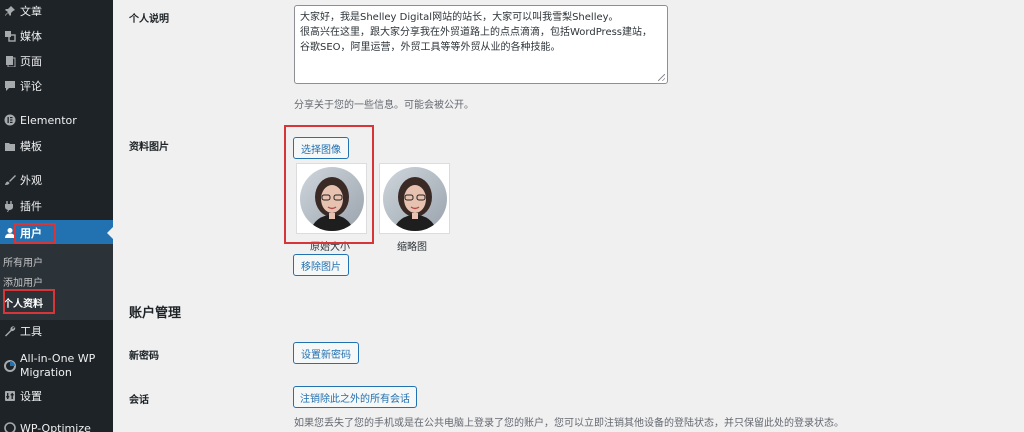 The height and width of the screenshot is (432, 1024). I want to click on avatar-thumbnail-frame, so click(414, 198).